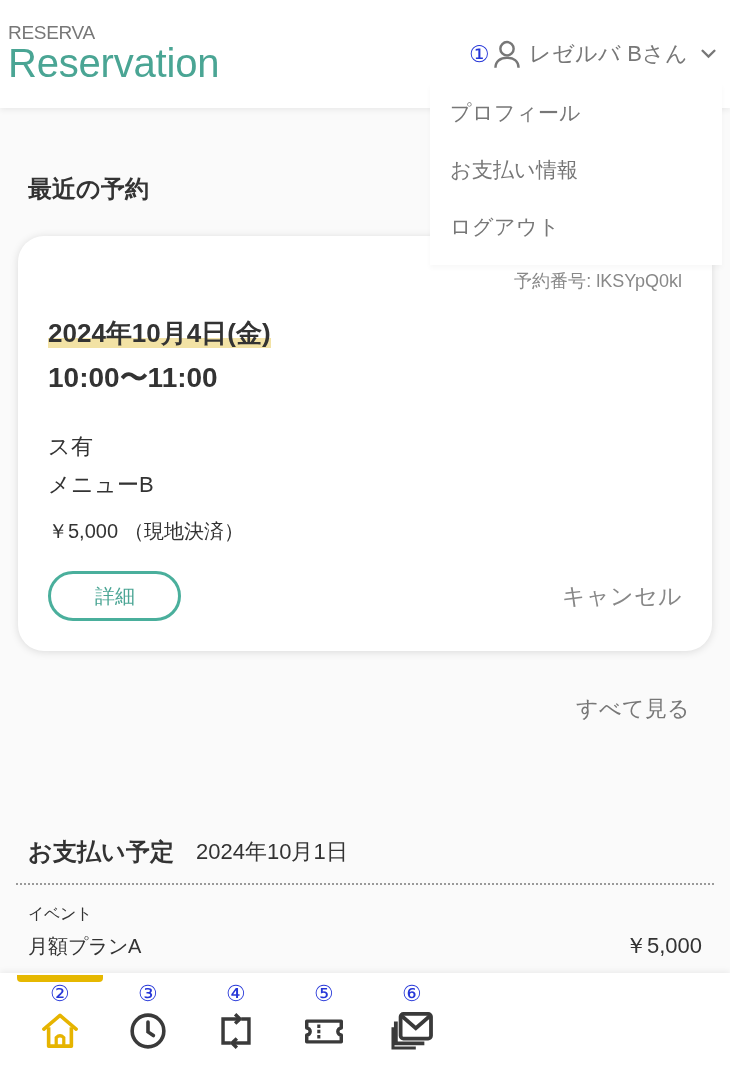 This screenshot has width=730, height=1073. What do you see at coordinates (60, 1031) in the screenshot?
I see `home-icon` at bounding box center [60, 1031].